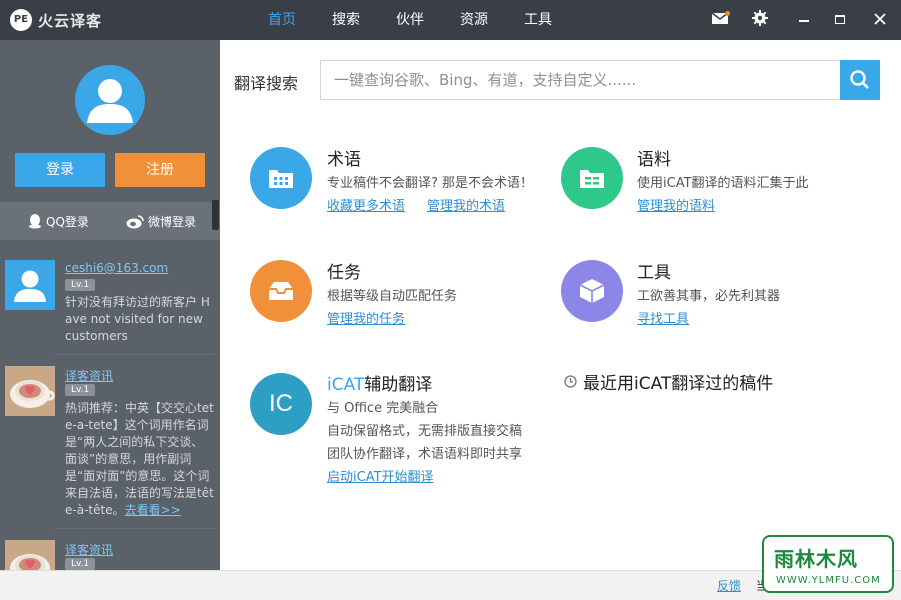 Image resolution: width=901 pixels, height=600 pixels. I want to click on manage-terms-link: 管理我的术语, so click(466, 204).